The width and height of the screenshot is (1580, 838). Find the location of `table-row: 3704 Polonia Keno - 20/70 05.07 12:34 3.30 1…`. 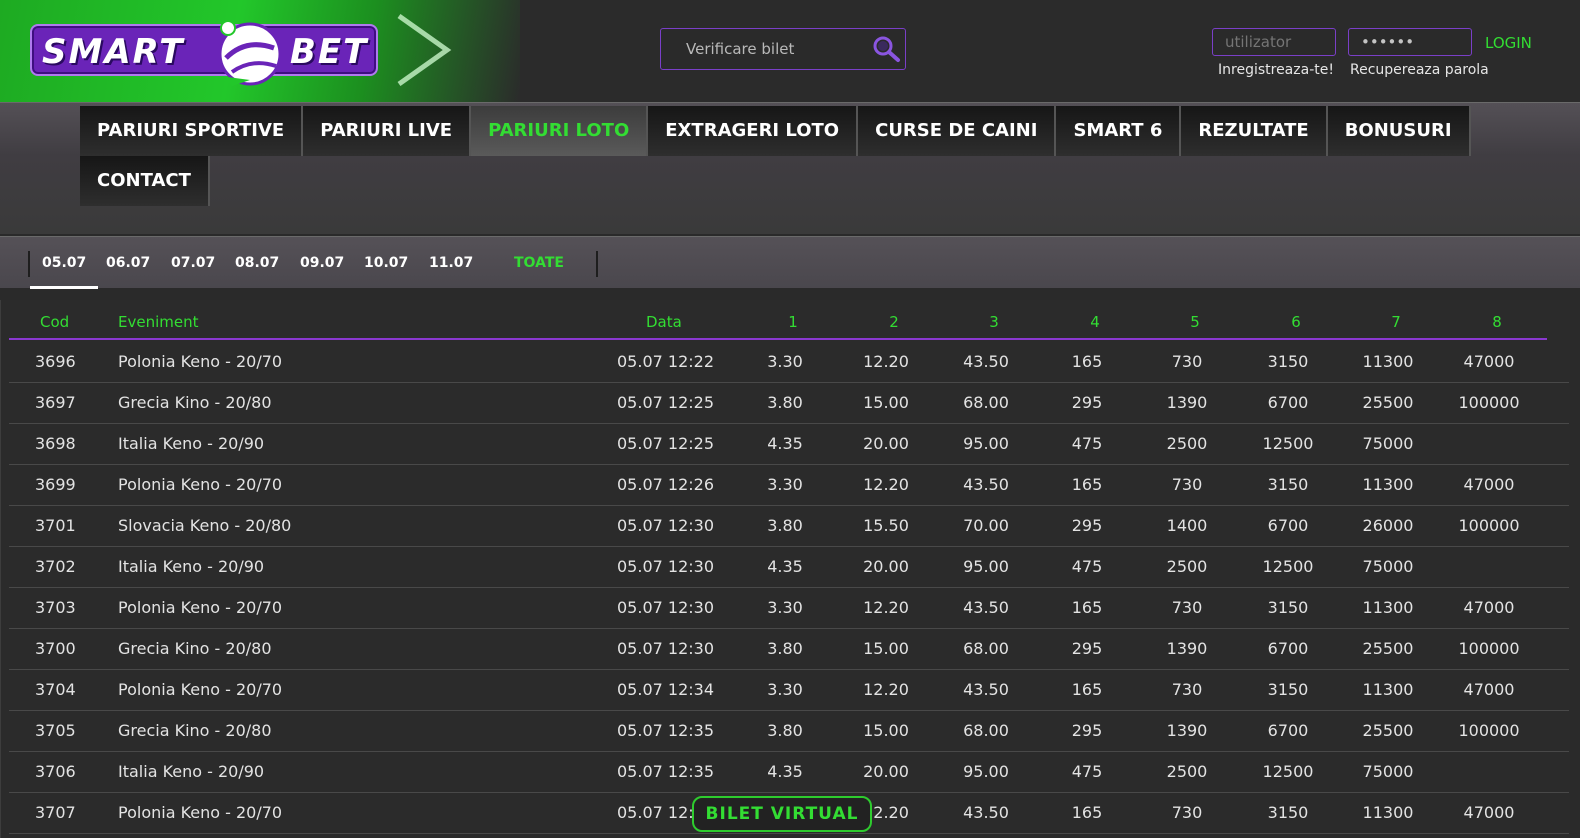

table-row: 3704 Polonia Keno - 20/70 05.07 12:34 3.30 1… is located at coordinates (789, 690).